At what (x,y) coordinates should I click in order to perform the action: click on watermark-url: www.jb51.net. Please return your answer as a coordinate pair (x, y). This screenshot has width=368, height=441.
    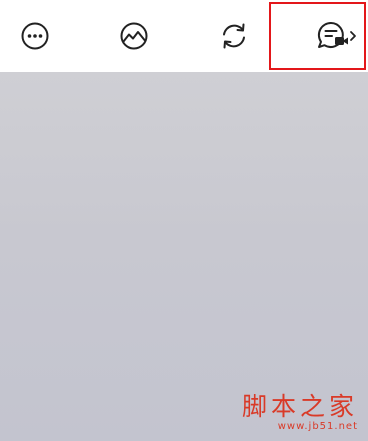
    Looking at the image, I should click on (317, 426).